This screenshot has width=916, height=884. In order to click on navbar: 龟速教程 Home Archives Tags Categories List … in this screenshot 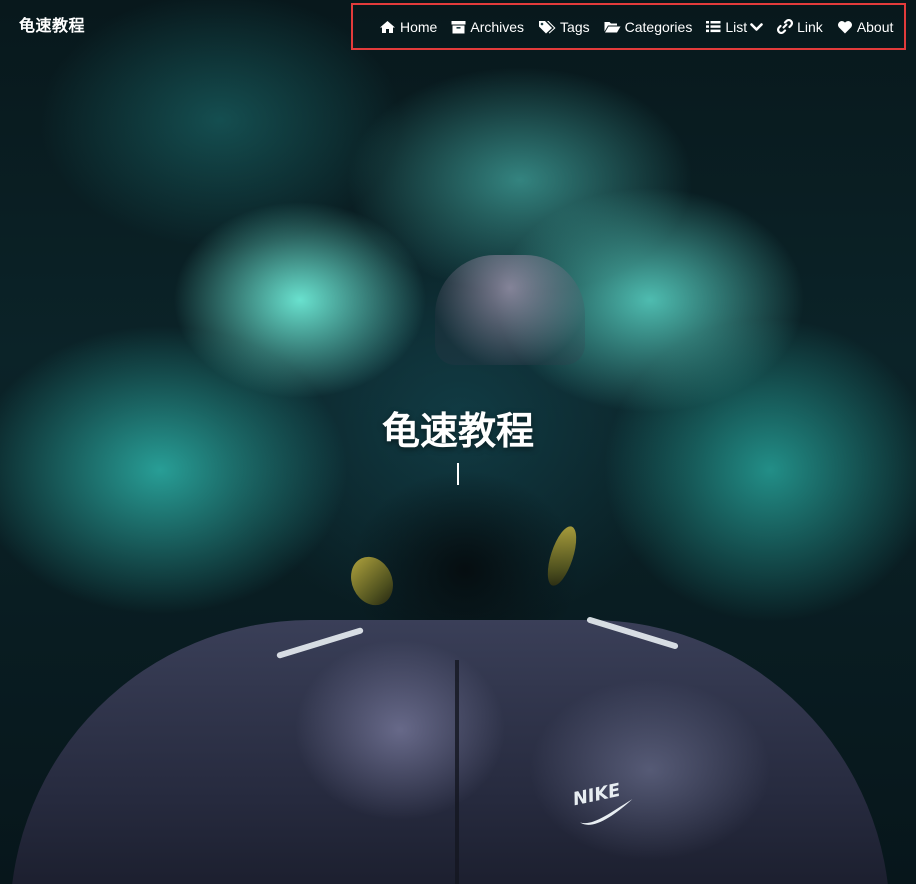, I will do `click(458, 25)`.